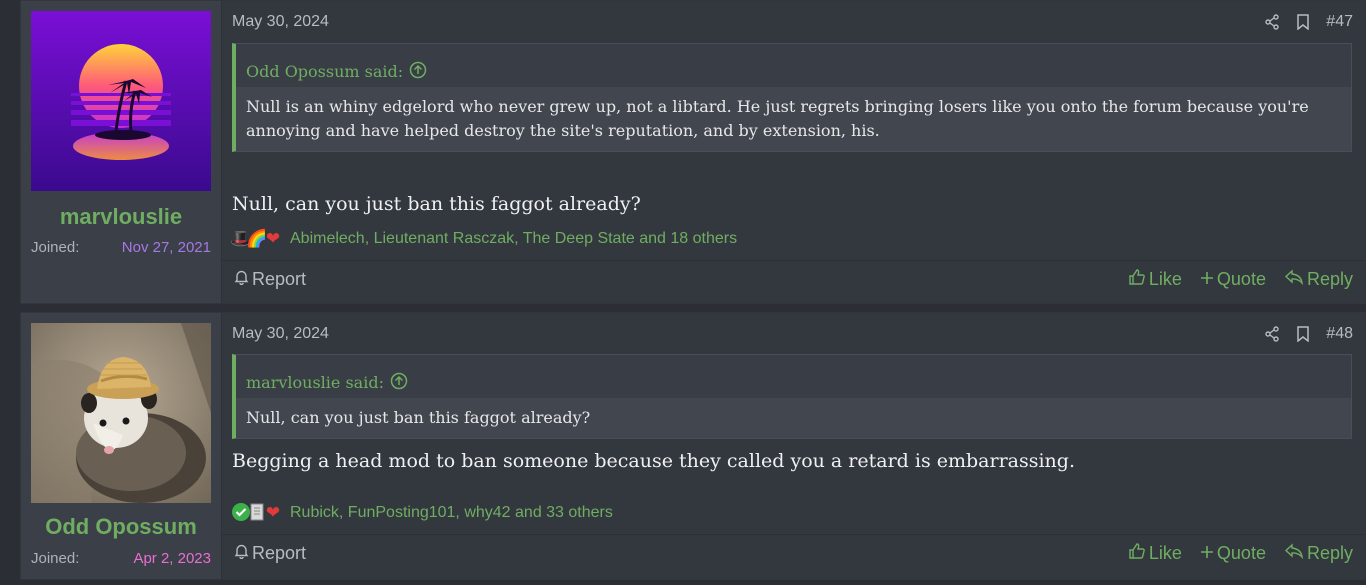 Image resolution: width=1366 pixels, height=585 pixels. I want to click on user-cell: Odd Opossum Joined: Apr 2, 2023, so click(121, 446).